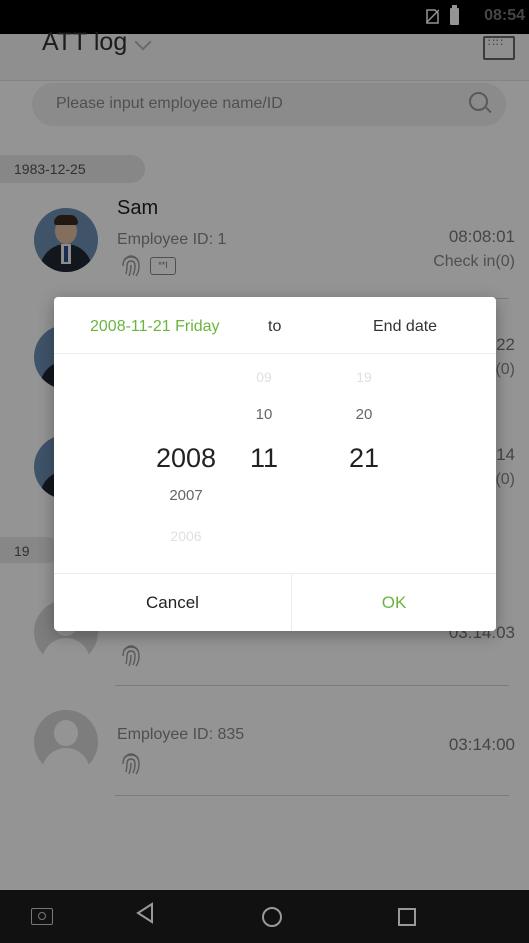 This screenshot has height=943, width=529. What do you see at coordinates (364, 414) in the screenshot?
I see `day-option: 20` at bounding box center [364, 414].